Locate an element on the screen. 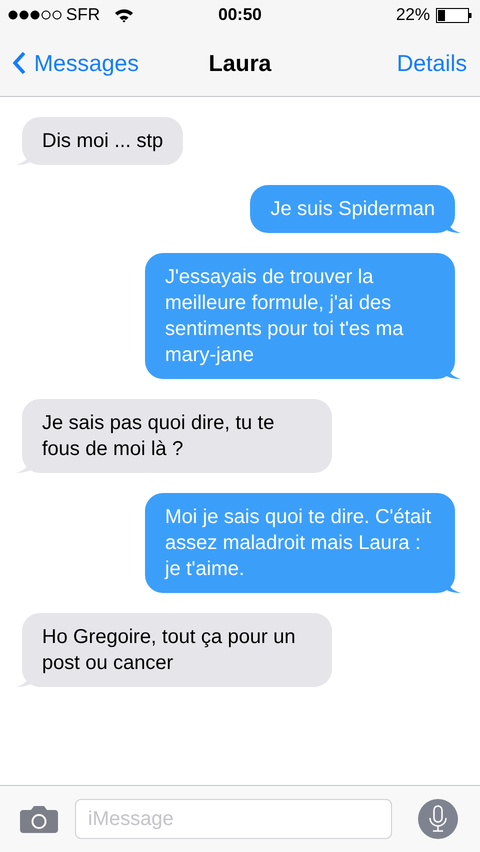 Image resolution: width=480 pixels, height=852 pixels. contact-name: Laura is located at coordinates (240, 63).